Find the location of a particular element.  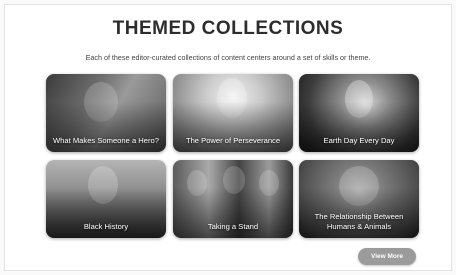

collection-card-taking-a-stand: Taking a Stand is located at coordinates (233, 199).